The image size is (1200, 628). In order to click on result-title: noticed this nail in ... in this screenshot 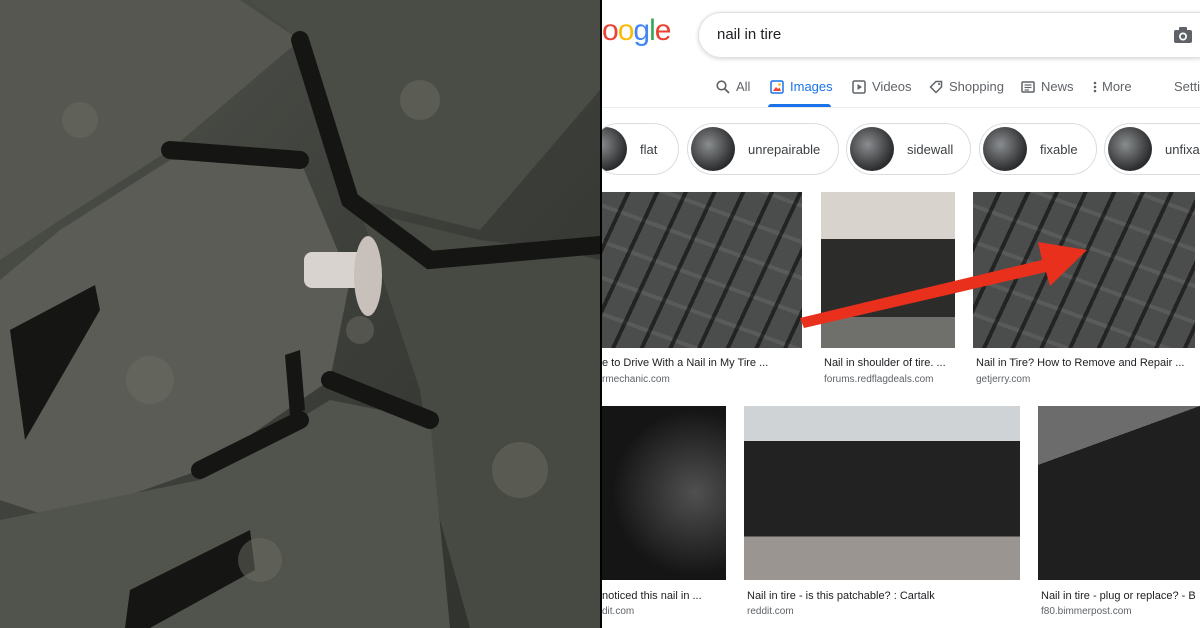, I will do `click(652, 596)`.